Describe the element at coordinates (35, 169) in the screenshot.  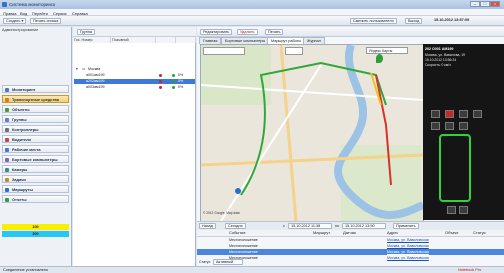
I see `nav-cameras: Камеры` at that location.